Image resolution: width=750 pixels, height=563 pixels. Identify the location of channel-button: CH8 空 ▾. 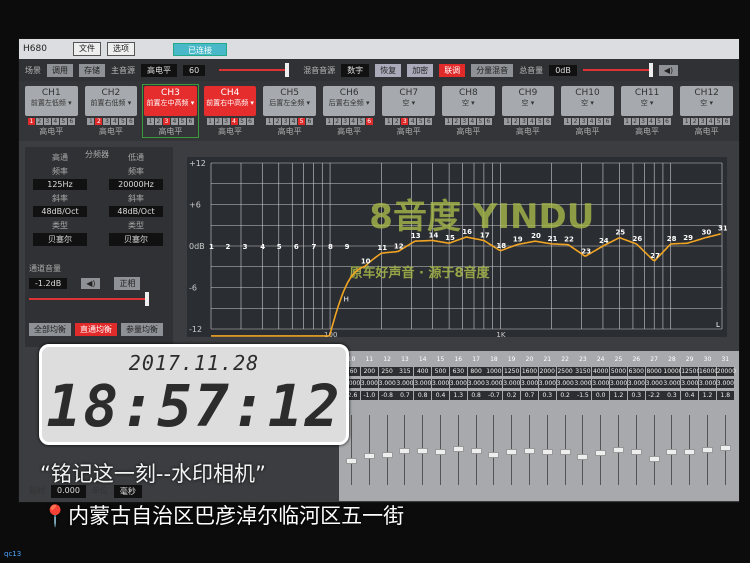
(468, 101).